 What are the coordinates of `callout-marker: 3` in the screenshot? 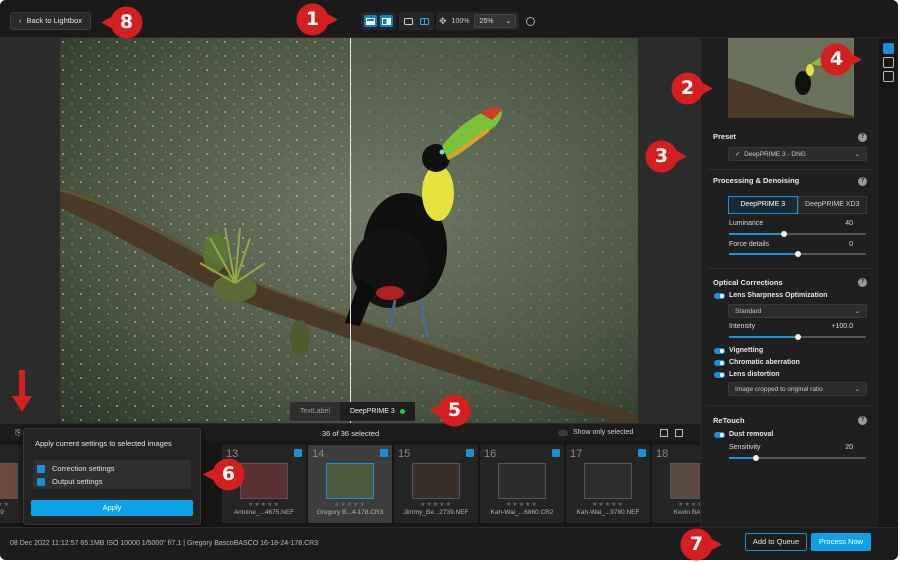 It's located at (666, 156).